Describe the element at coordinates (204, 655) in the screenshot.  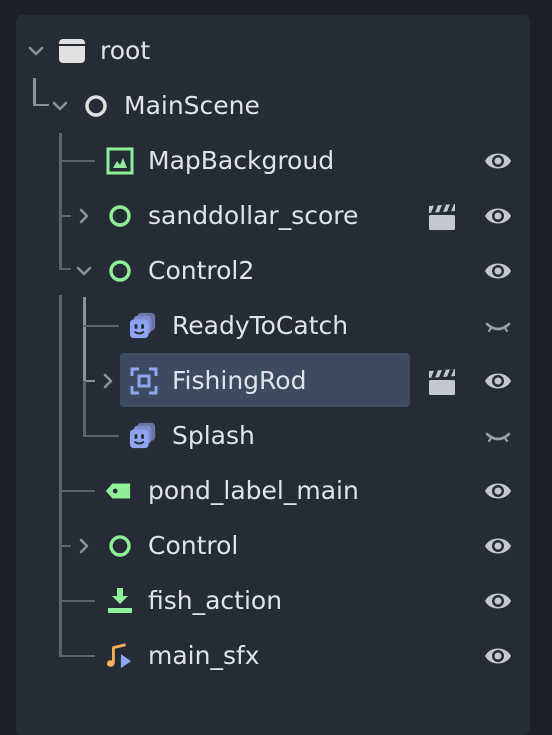
I see `tree-item-label: main_sfx` at that location.